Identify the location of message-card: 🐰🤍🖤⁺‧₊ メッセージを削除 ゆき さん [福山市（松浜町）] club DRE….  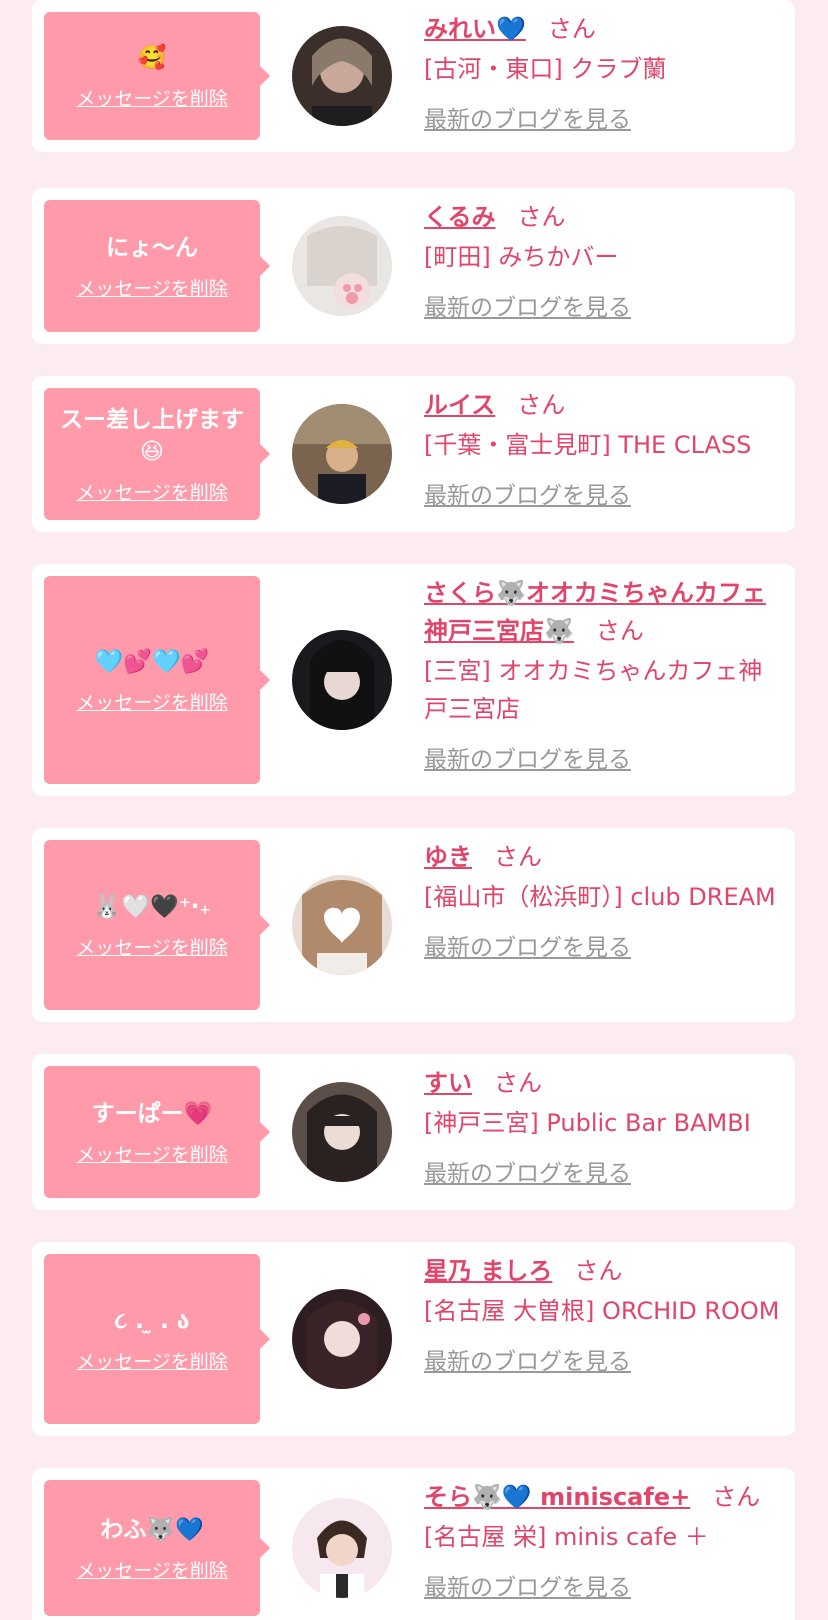
(413, 925).